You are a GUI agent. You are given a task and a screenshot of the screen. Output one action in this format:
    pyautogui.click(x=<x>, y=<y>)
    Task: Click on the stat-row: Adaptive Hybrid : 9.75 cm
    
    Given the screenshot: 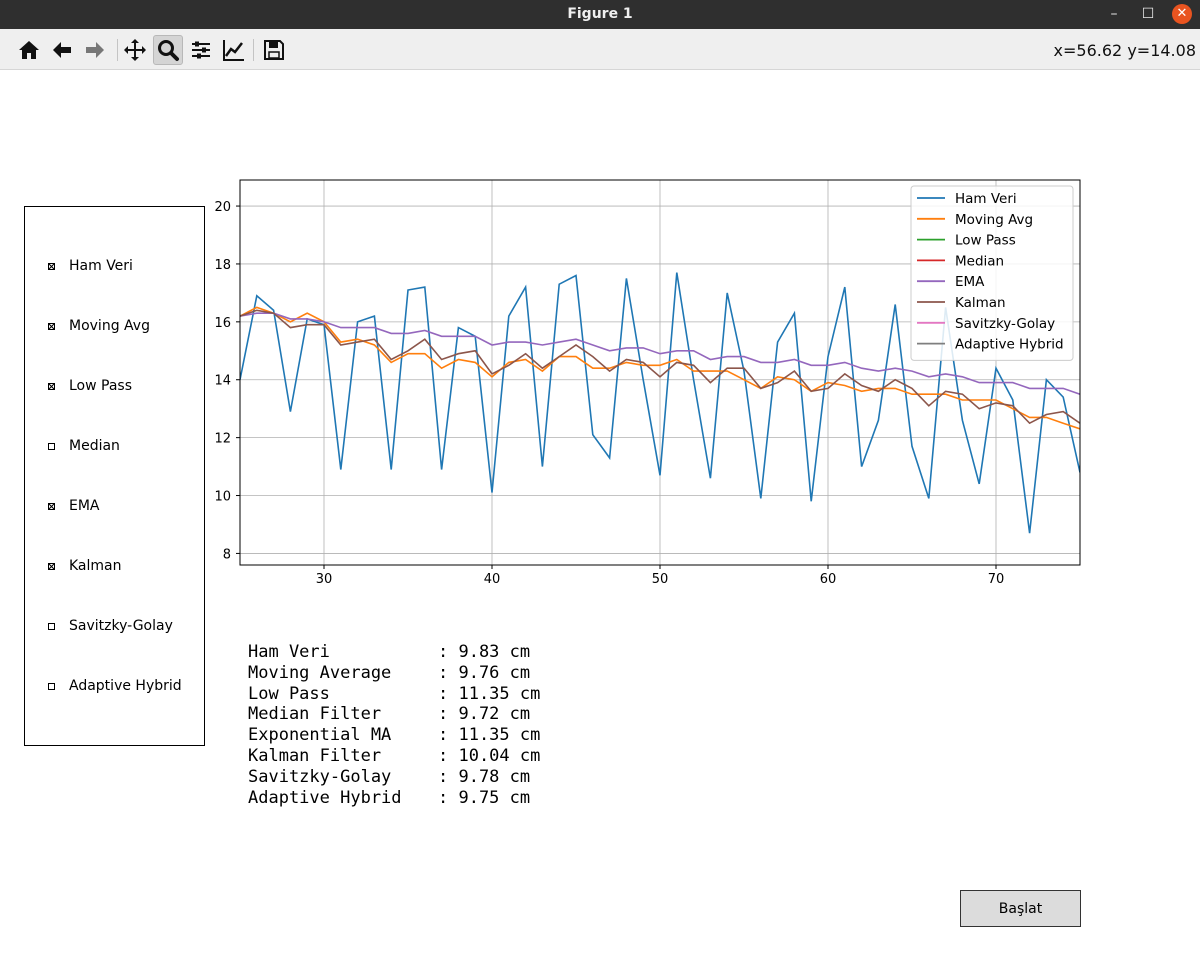 What is the action you would take?
    pyautogui.click(x=394, y=798)
    